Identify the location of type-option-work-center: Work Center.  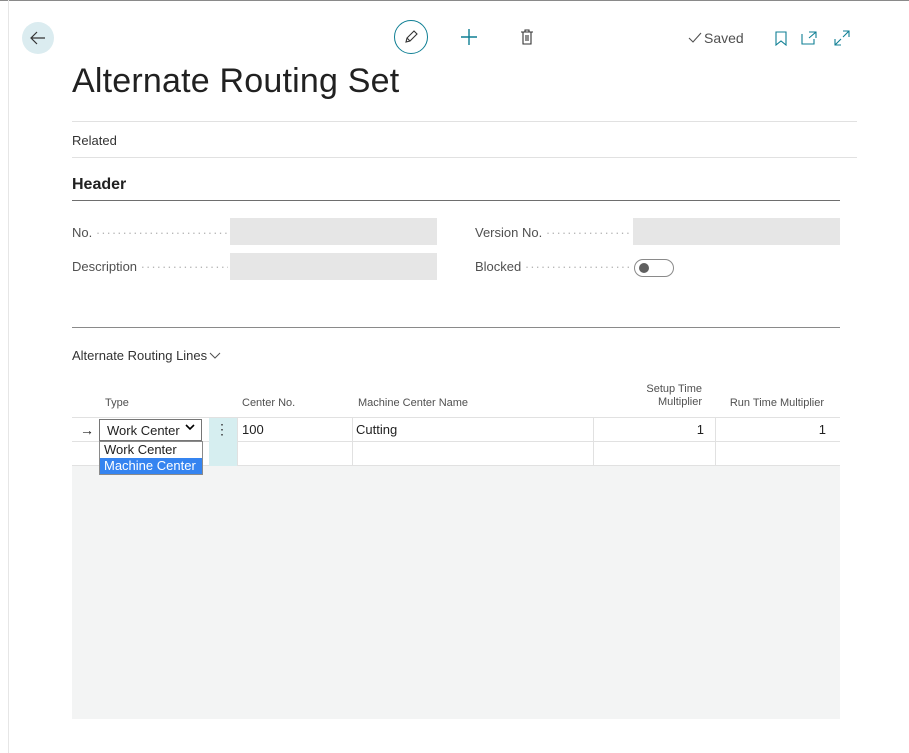
(151, 450).